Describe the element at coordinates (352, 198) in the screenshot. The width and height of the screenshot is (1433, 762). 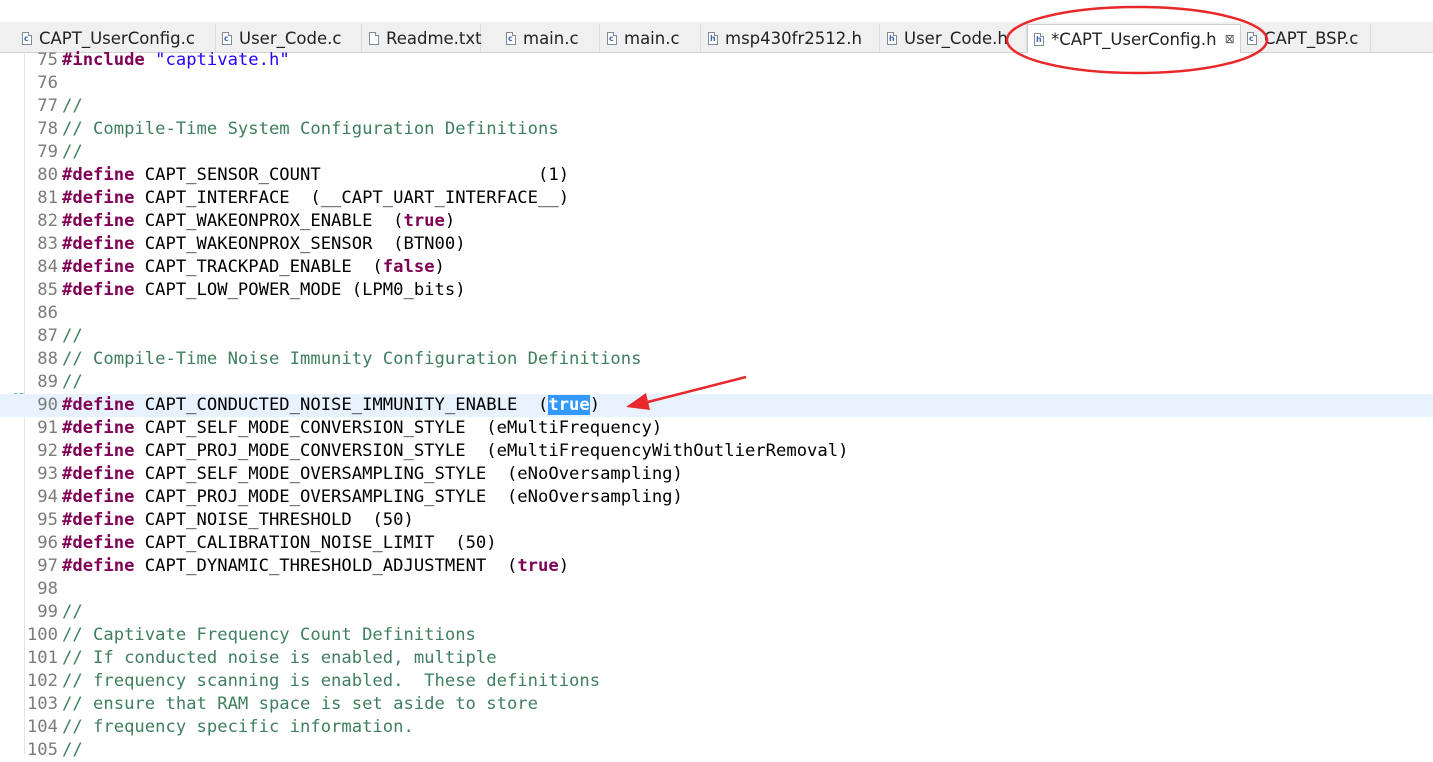
I see `code-token: CAPT_INTERFACE (__CAPT_UART_INTERFACE__)` at that location.